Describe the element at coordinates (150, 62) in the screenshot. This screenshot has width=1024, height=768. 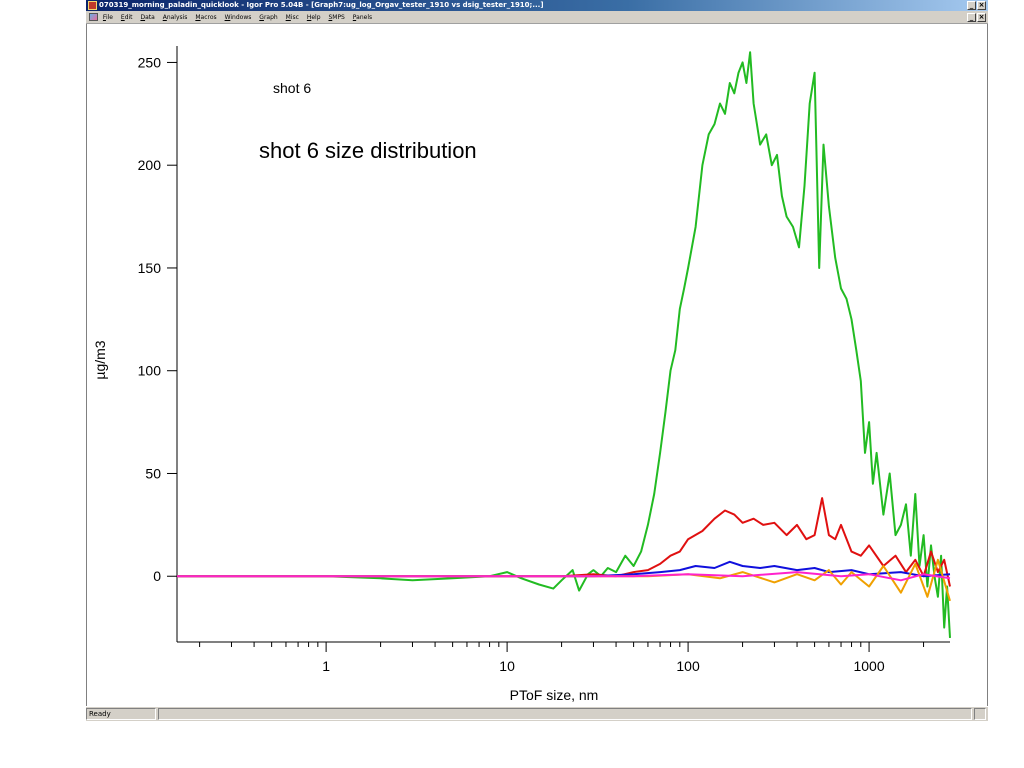
I see `y-tick-label: 250` at that location.